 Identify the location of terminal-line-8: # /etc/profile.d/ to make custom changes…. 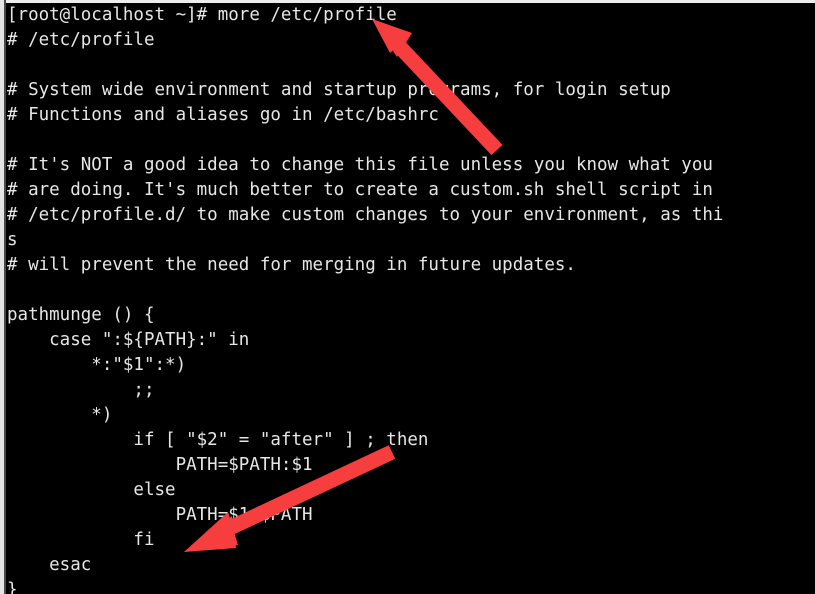
(365, 215).